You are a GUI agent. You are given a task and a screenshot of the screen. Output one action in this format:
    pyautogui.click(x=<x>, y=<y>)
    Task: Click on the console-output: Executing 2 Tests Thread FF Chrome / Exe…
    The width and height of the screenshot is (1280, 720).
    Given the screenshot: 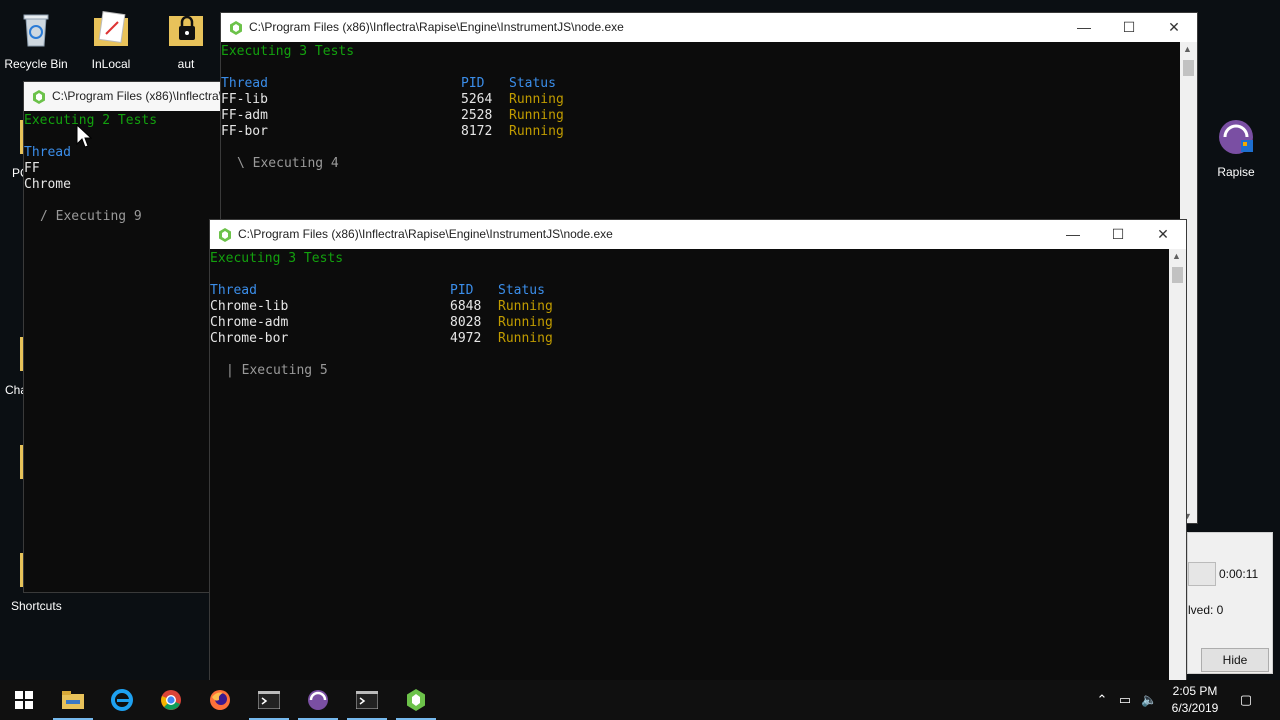 What is the action you would take?
    pyautogui.click(x=124, y=351)
    